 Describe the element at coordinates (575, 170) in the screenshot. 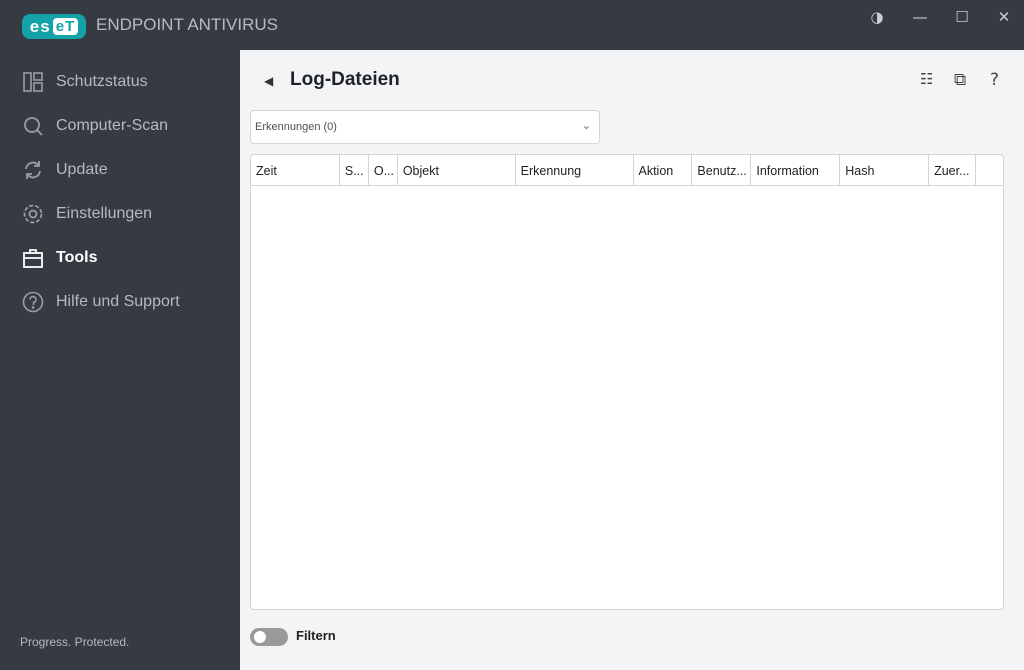

I see `column-header: Erkennung` at that location.